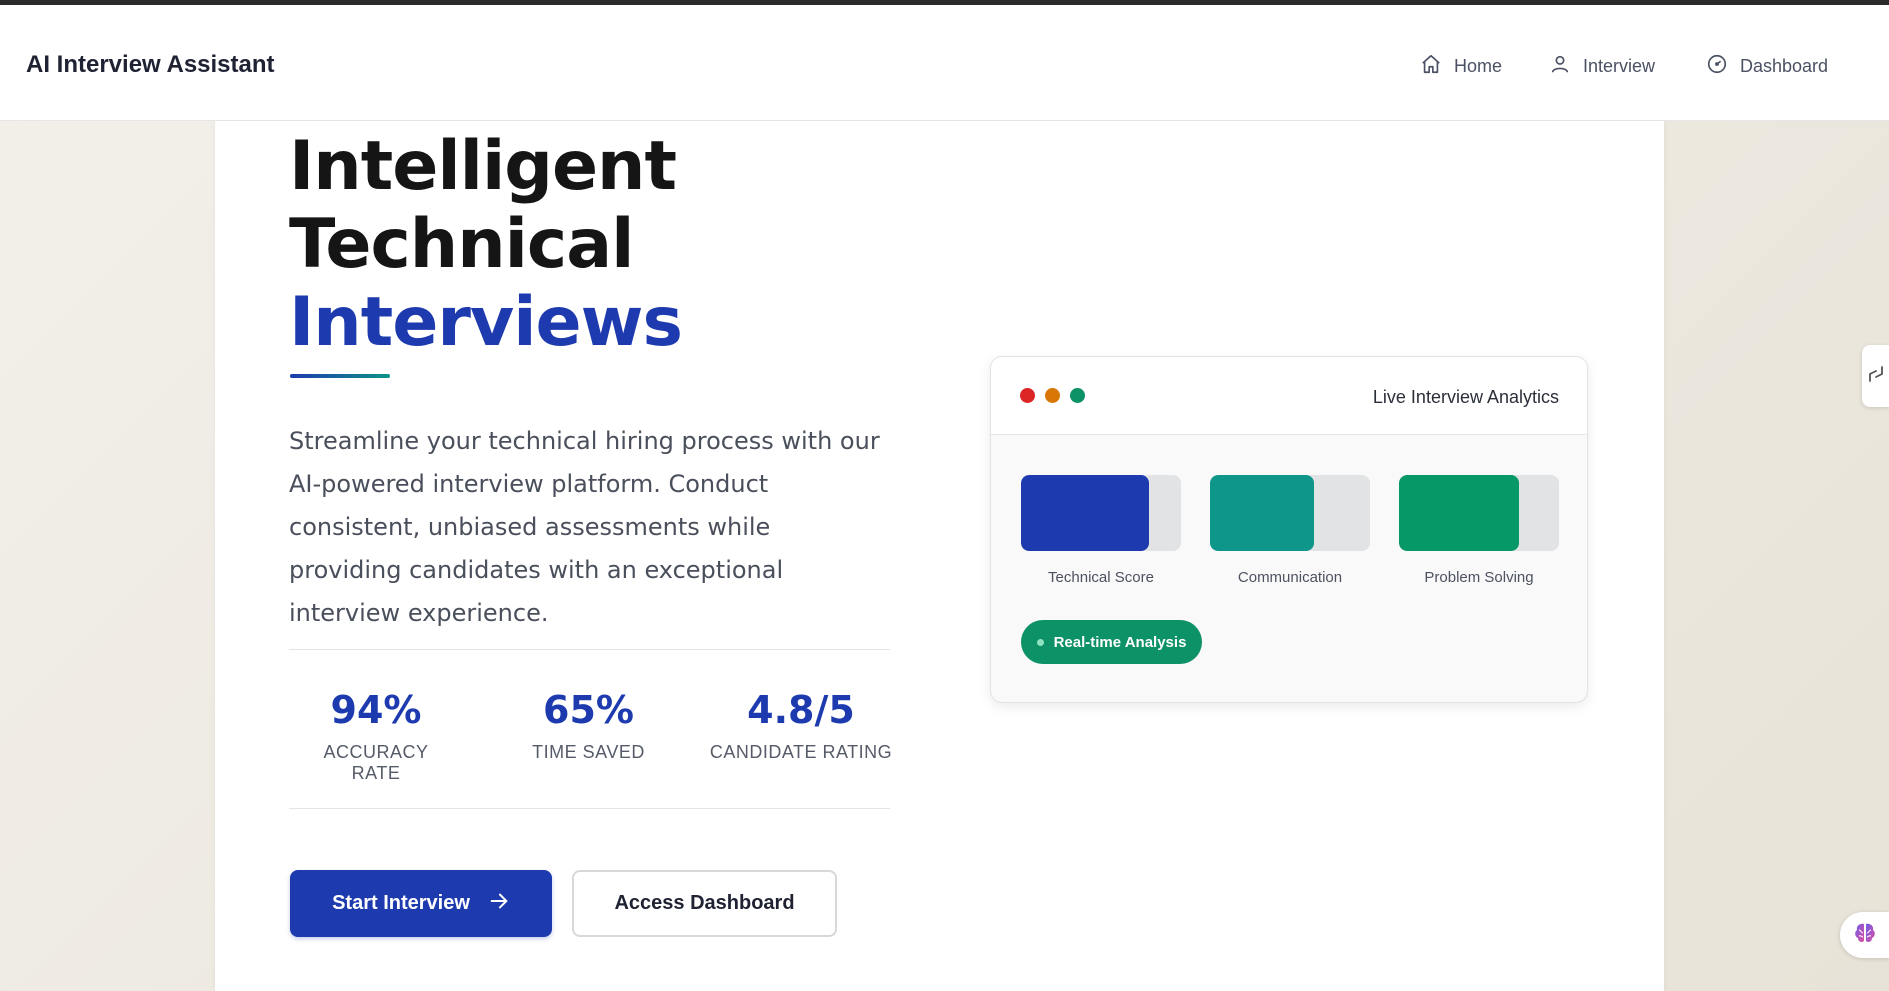  What do you see at coordinates (376, 710) in the screenshot?
I see `stat-value: 94%` at bounding box center [376, 710].